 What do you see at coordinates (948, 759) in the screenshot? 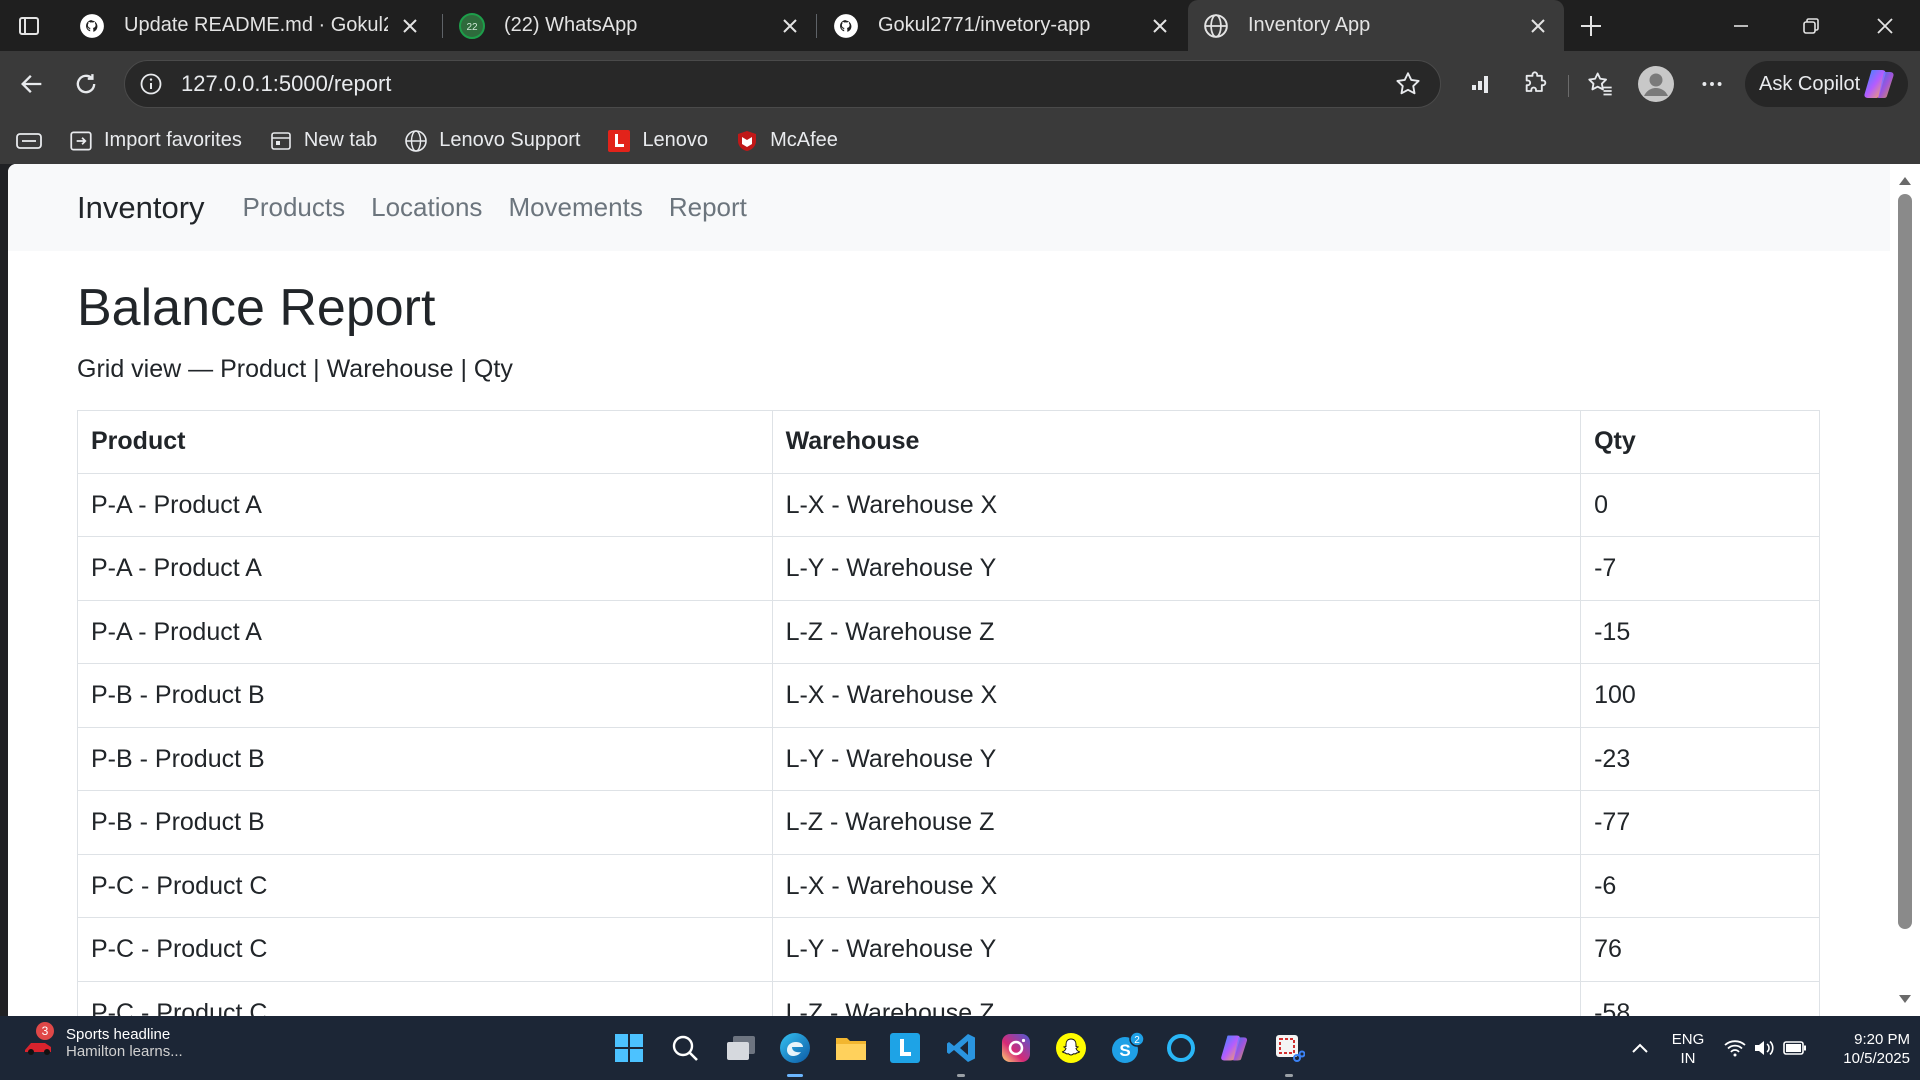
I see `table-row: P-B - Product B L-Y - Warehouse Y -23` at bounding box center [948, 759].